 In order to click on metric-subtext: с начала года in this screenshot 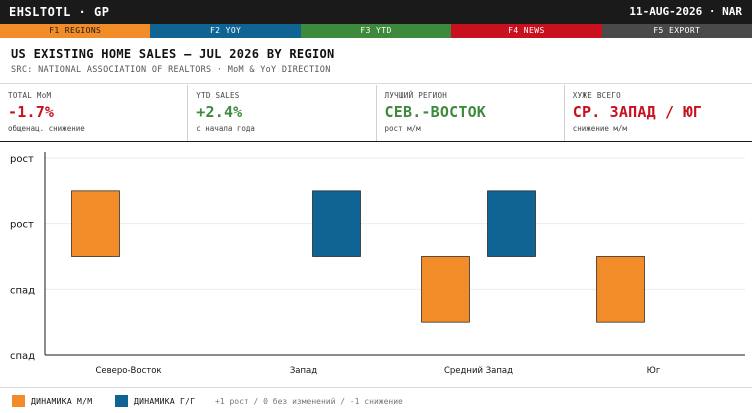, I will do `click(225, 128)`.